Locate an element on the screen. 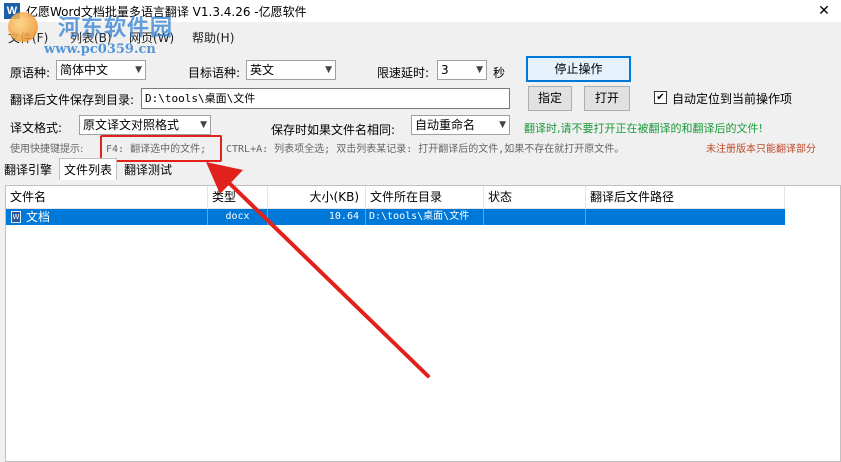 The width and height of the screenshot is (841, 462). annotation-arrow is located at coordinates (318, 270).